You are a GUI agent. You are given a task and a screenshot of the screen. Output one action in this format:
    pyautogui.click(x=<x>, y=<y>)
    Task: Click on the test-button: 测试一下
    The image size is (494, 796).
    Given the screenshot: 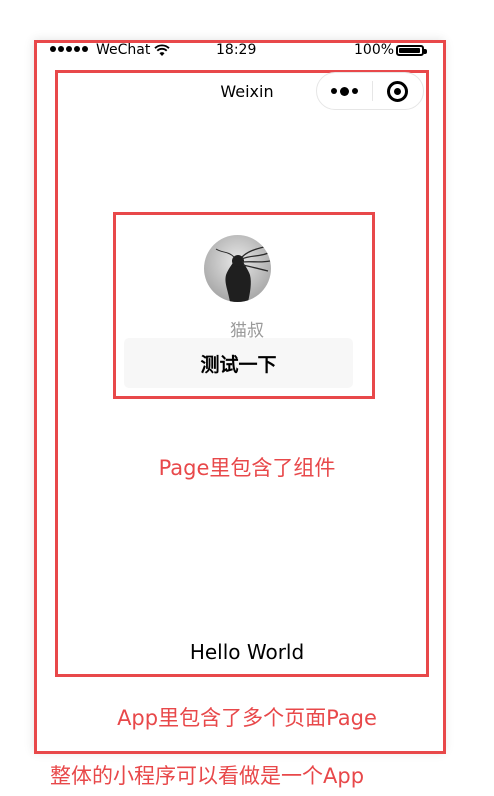 What is the action you would take?
    pyautogui.click(x=238, y=363)
    